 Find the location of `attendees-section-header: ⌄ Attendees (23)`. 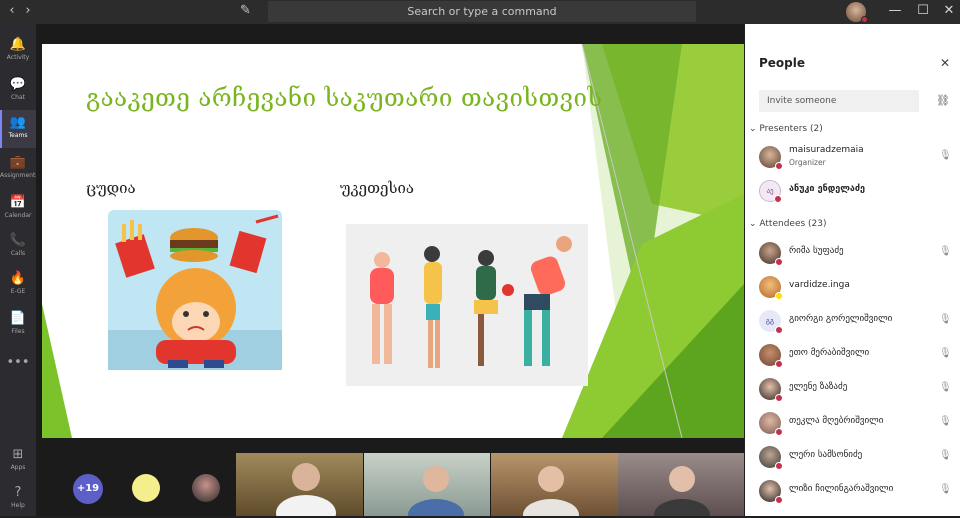

attendees-section-header: ⌄ Attendees (23) is located at coordinates (788, 224).